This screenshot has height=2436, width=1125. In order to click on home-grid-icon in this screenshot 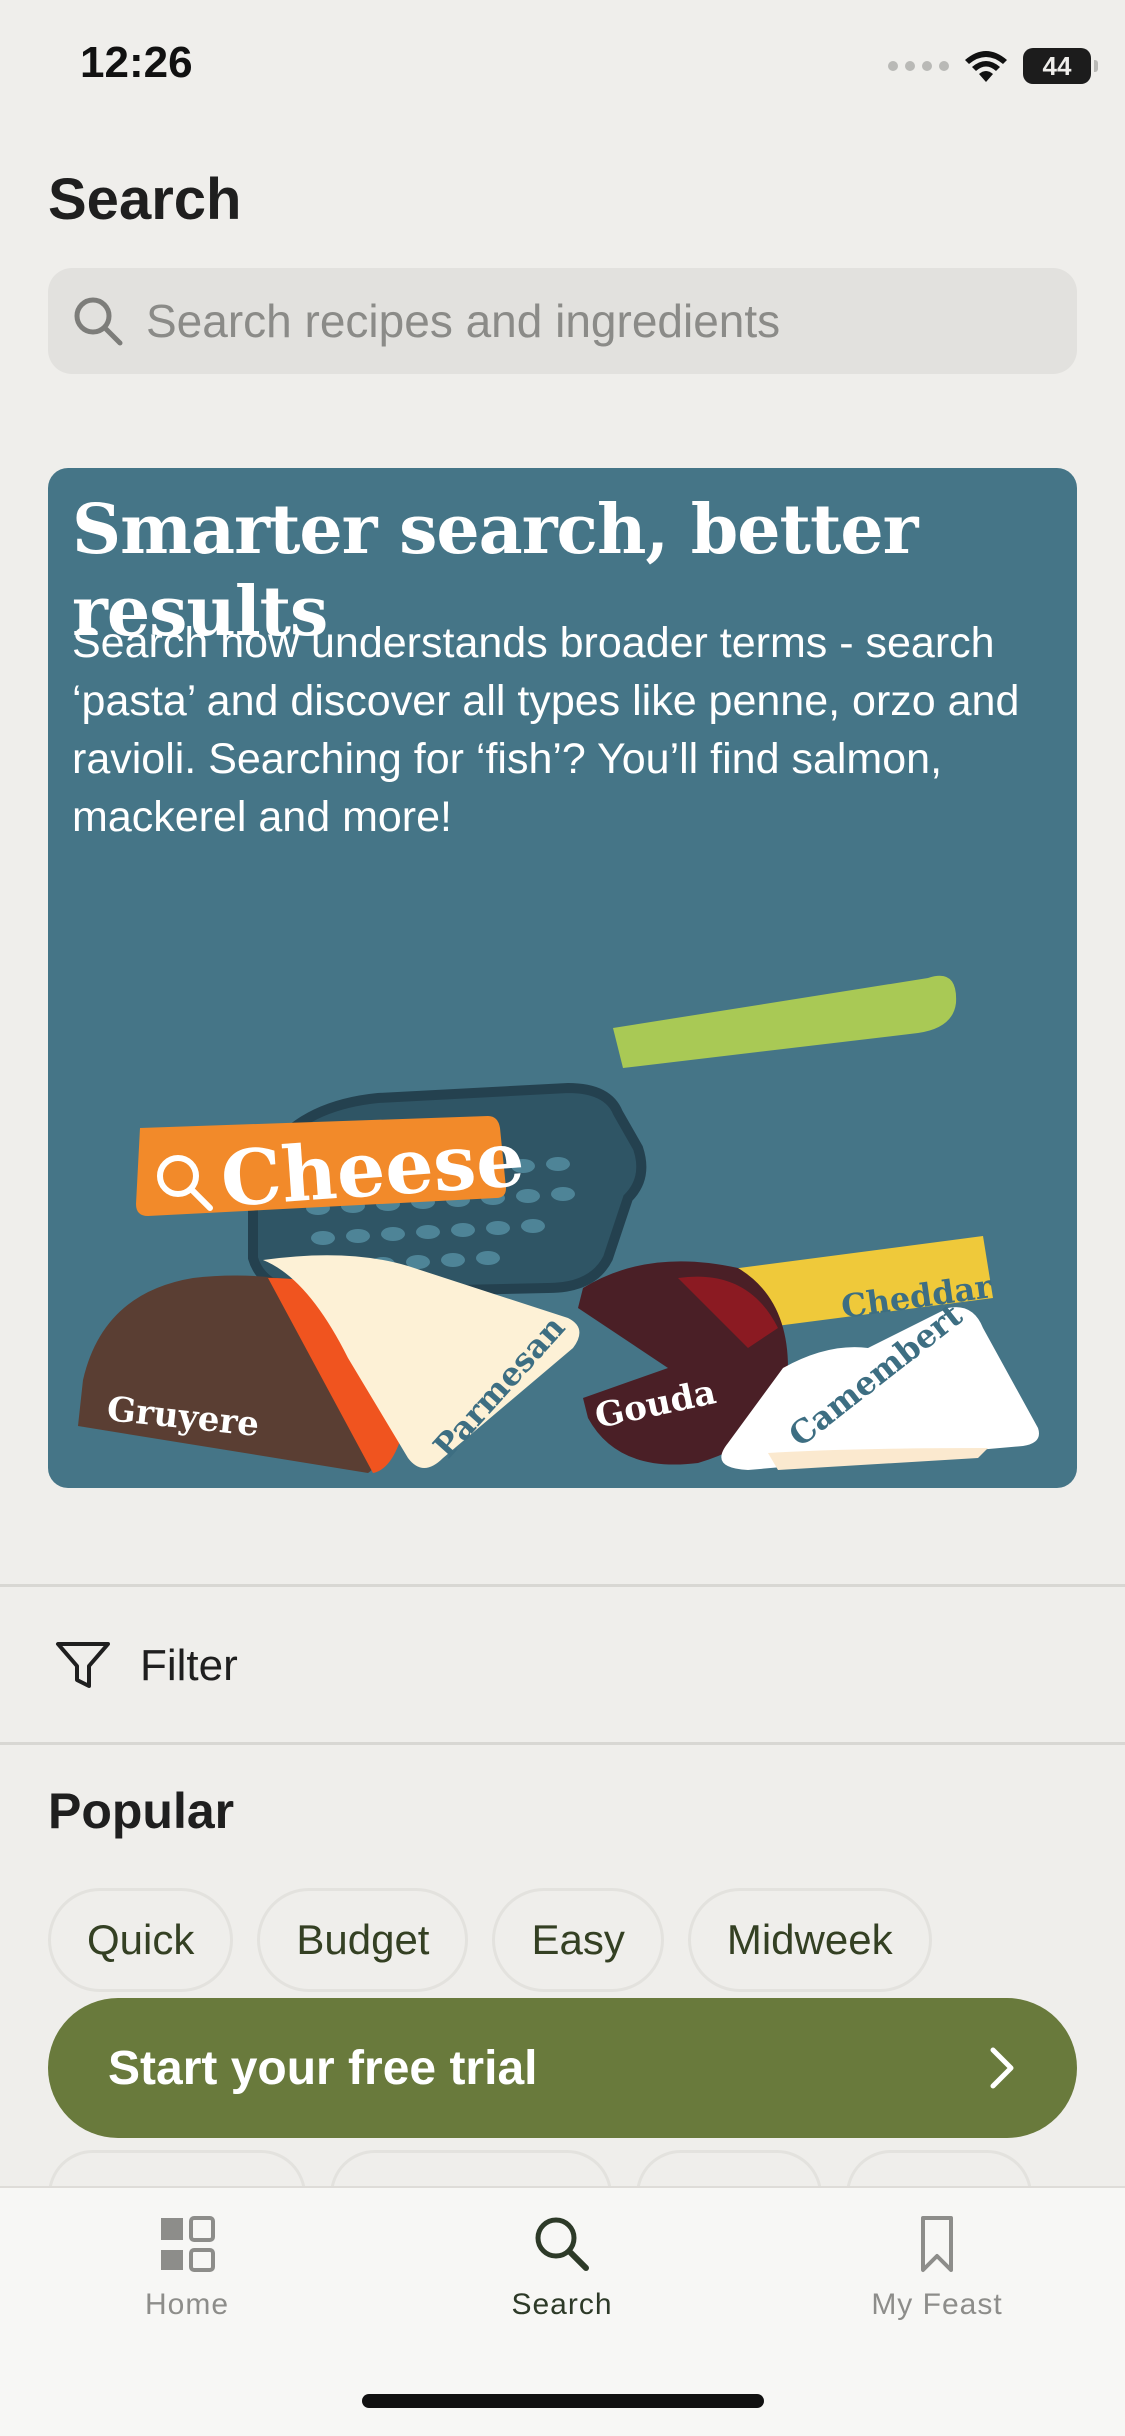, I will do `click(188, 2244)`.